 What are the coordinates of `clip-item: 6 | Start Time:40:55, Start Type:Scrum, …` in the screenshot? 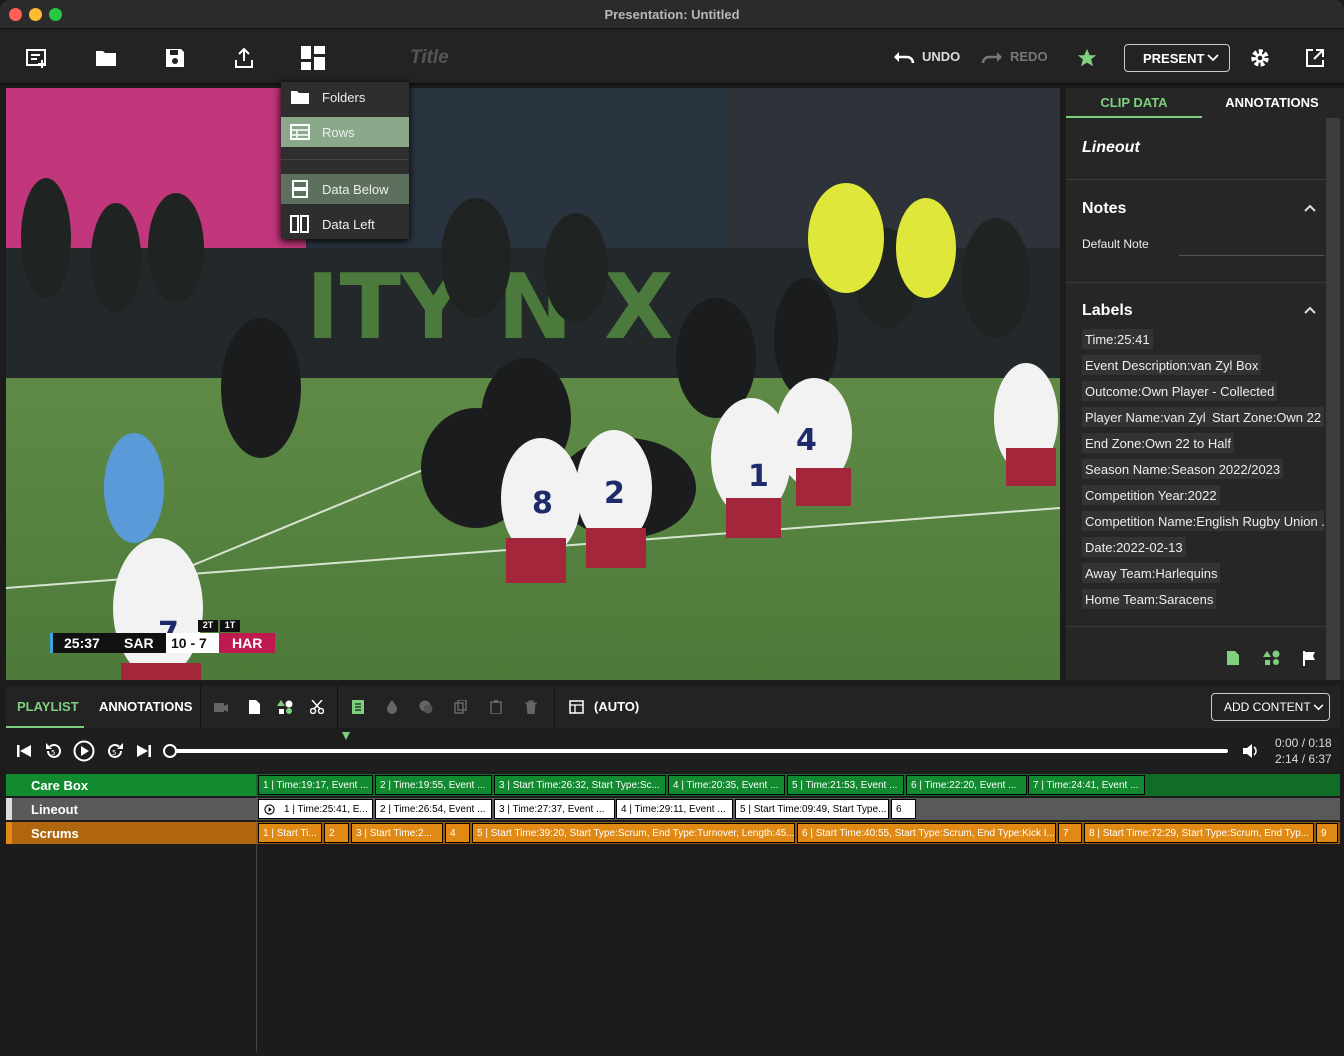 It's located at (926, 833).